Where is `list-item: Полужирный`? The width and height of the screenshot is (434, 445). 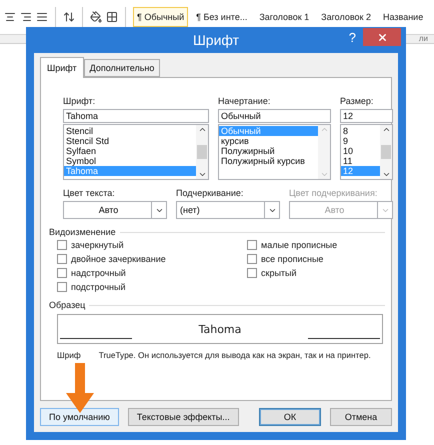 list-item: Полужирный is located at coordinates (268, 151).